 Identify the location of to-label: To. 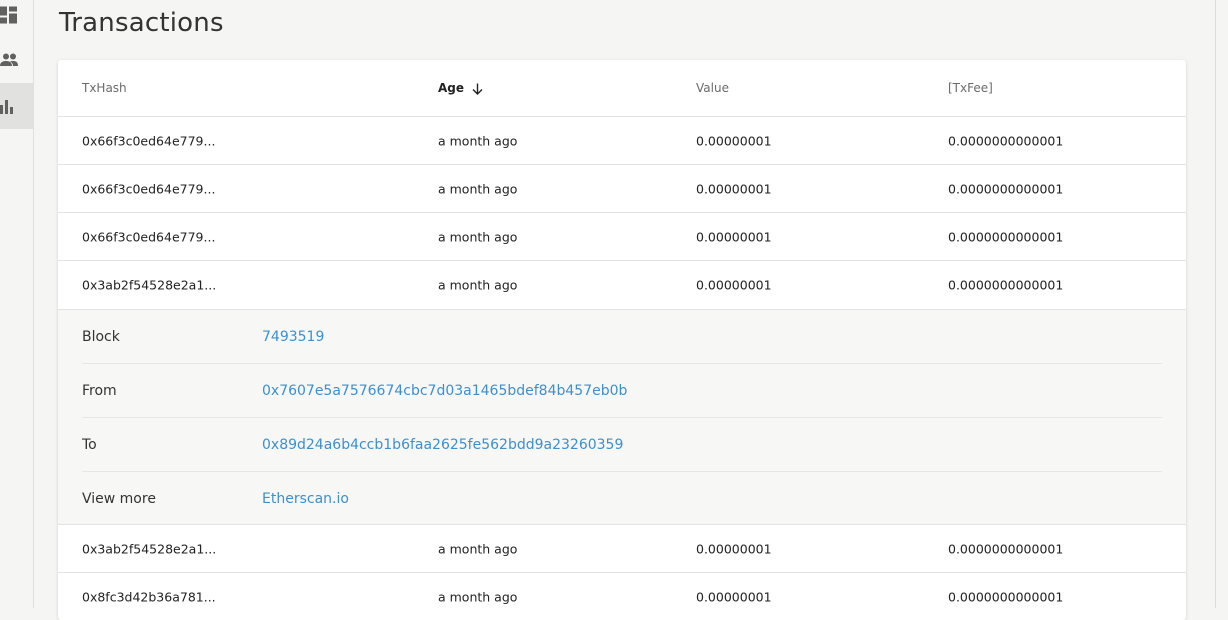
(89, 444).